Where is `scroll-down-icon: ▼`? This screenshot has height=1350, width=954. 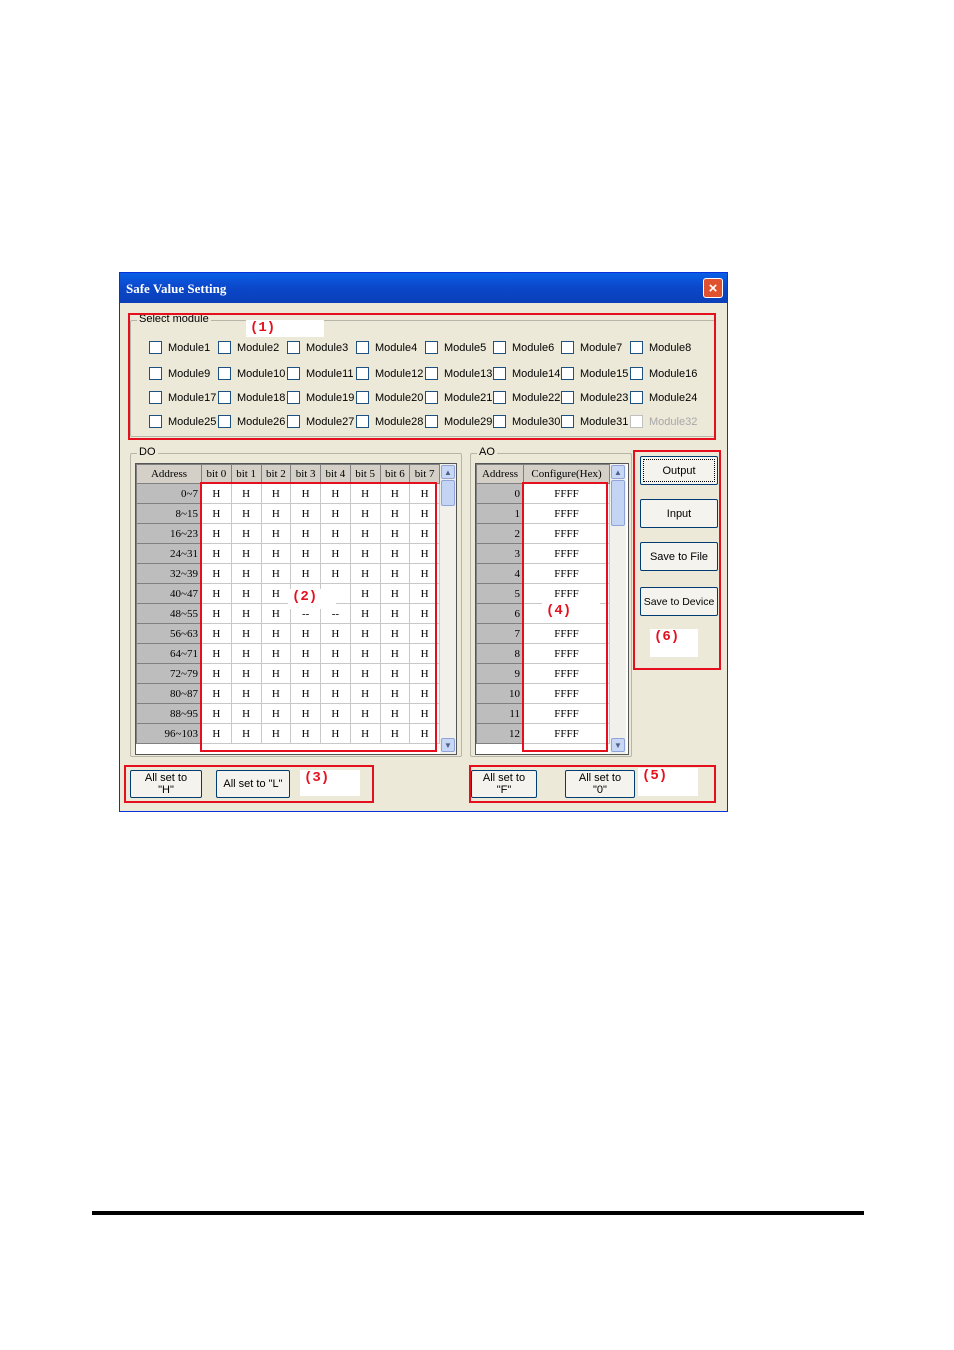
scroll-down-icon: ▼ is located at coordinates (448, 745).